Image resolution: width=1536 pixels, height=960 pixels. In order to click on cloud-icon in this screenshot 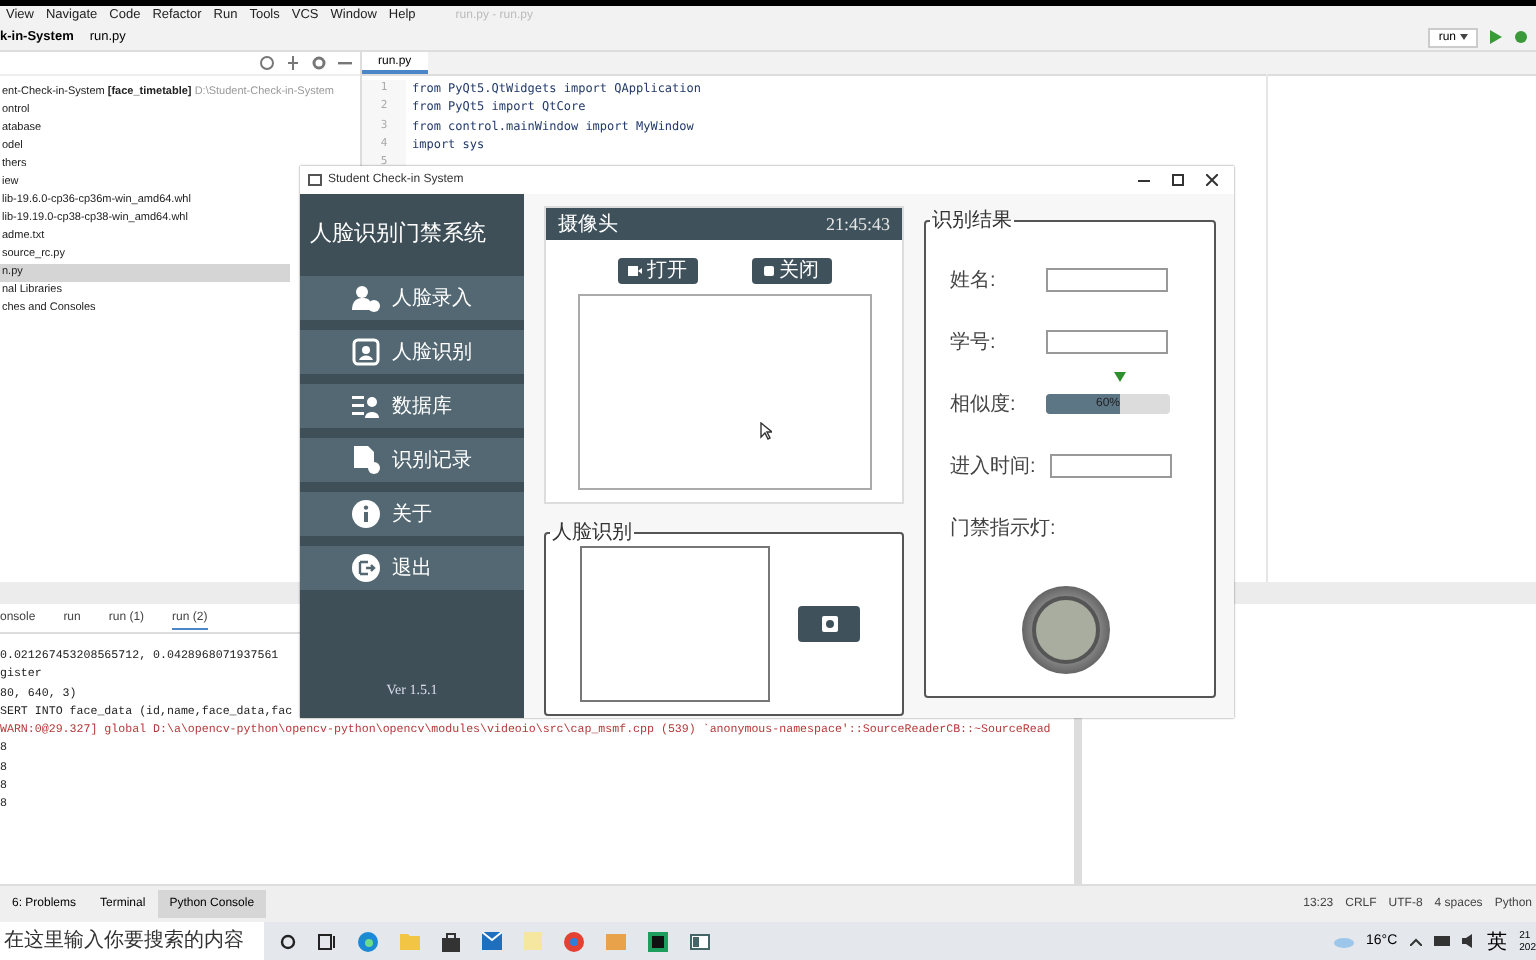, I will do `click(1344, 941)`.